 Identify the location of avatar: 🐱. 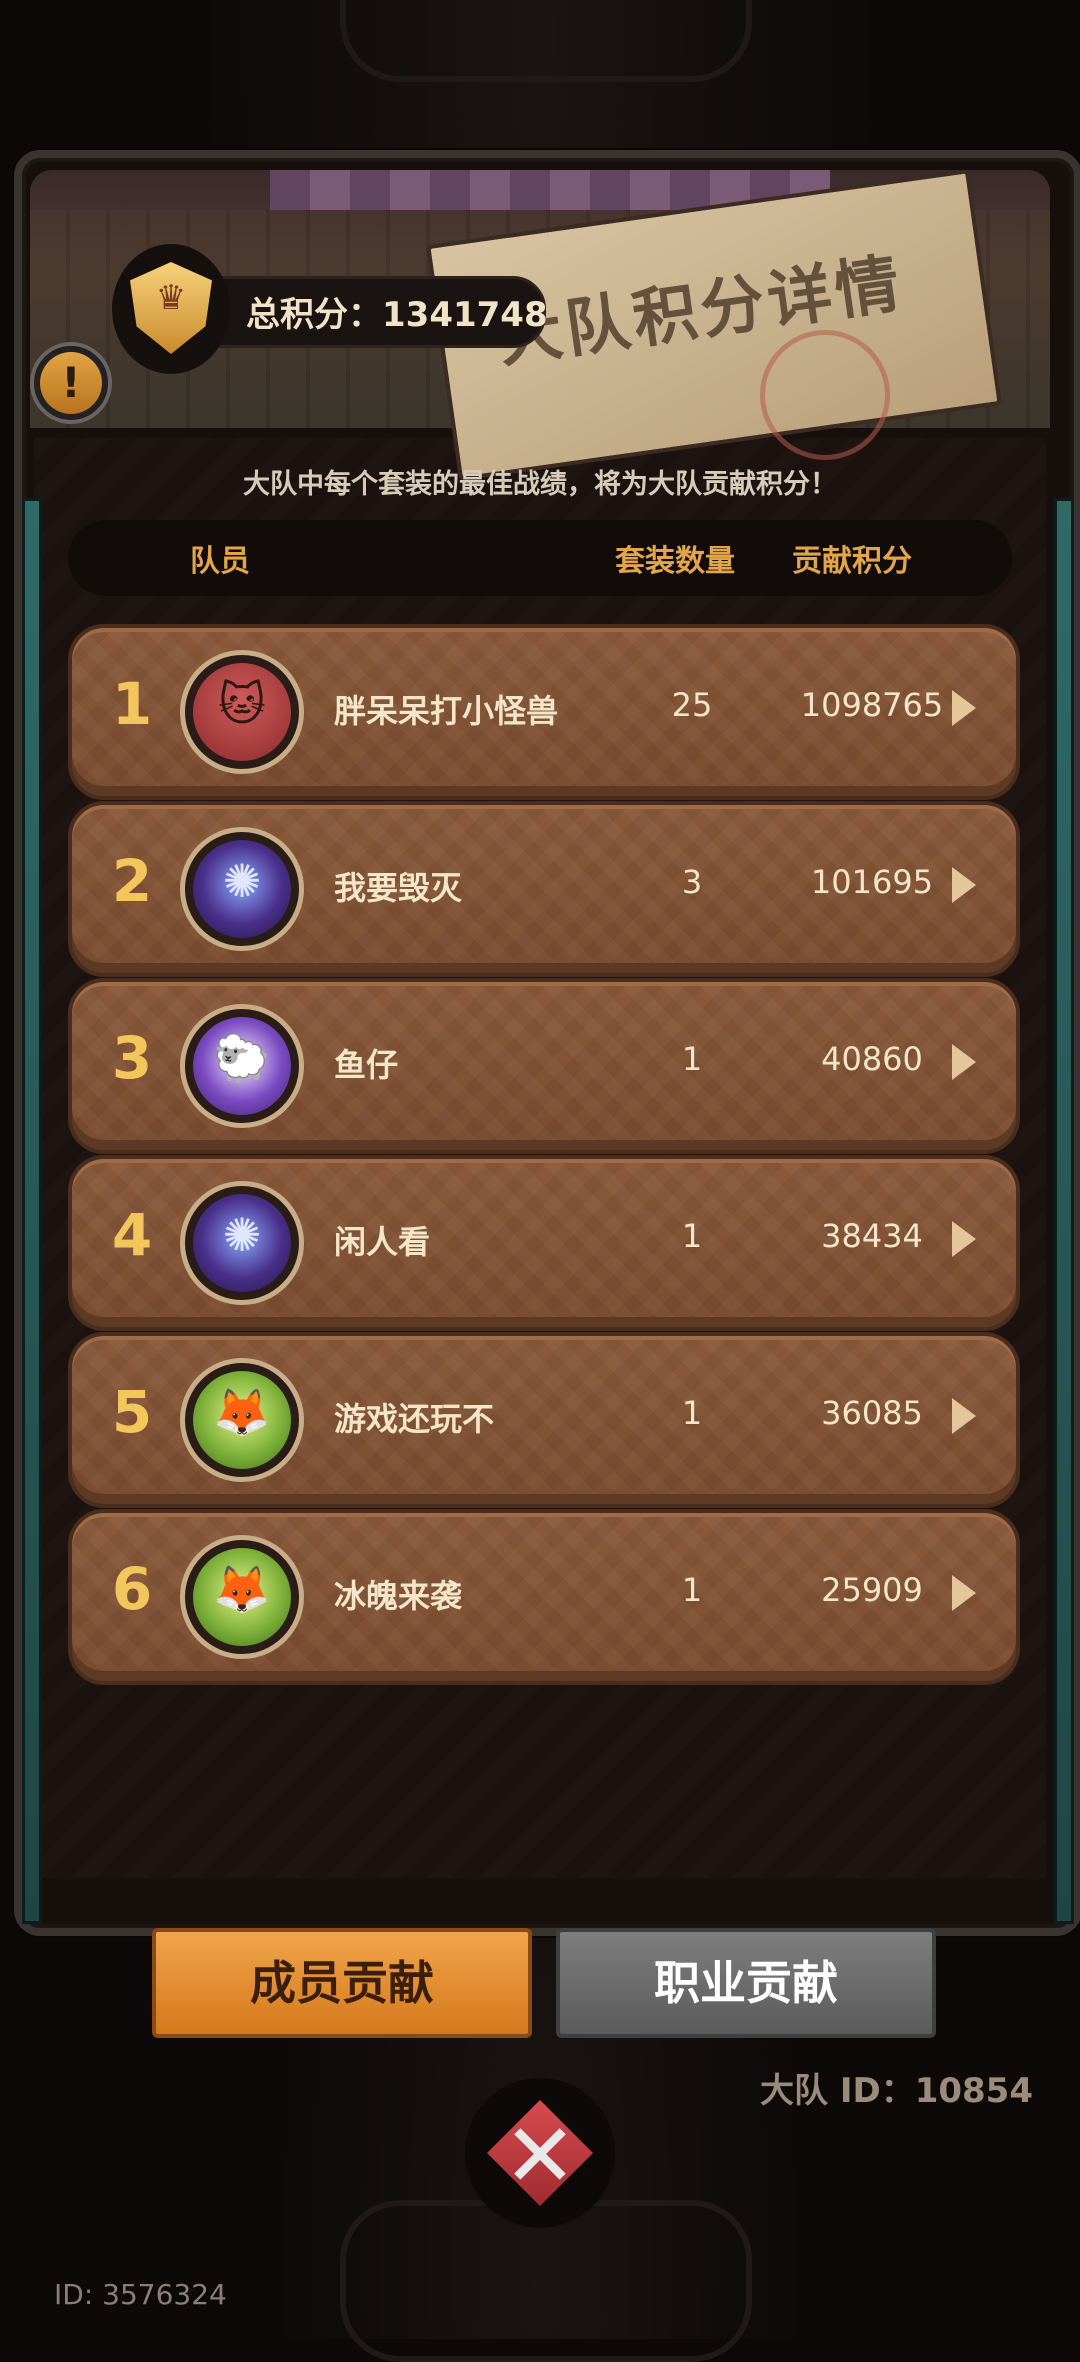
(242, 712).